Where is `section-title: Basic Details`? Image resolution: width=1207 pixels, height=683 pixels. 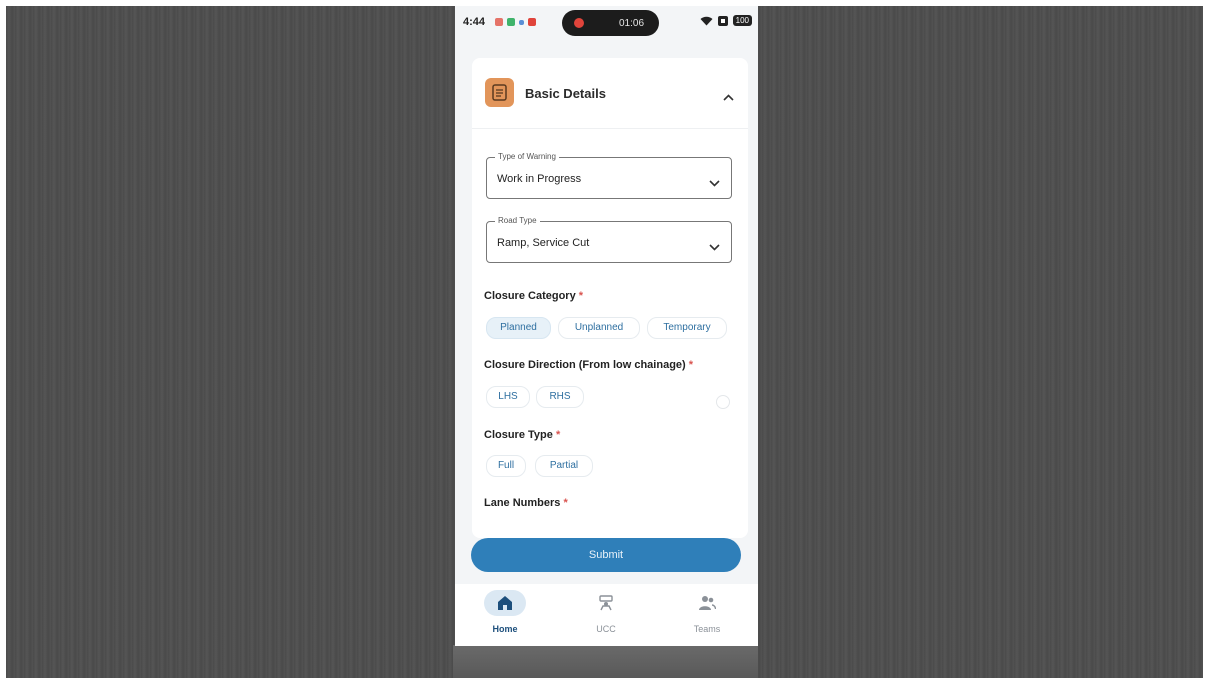
section-title: Basic Details is located at coordinates (565, 93).